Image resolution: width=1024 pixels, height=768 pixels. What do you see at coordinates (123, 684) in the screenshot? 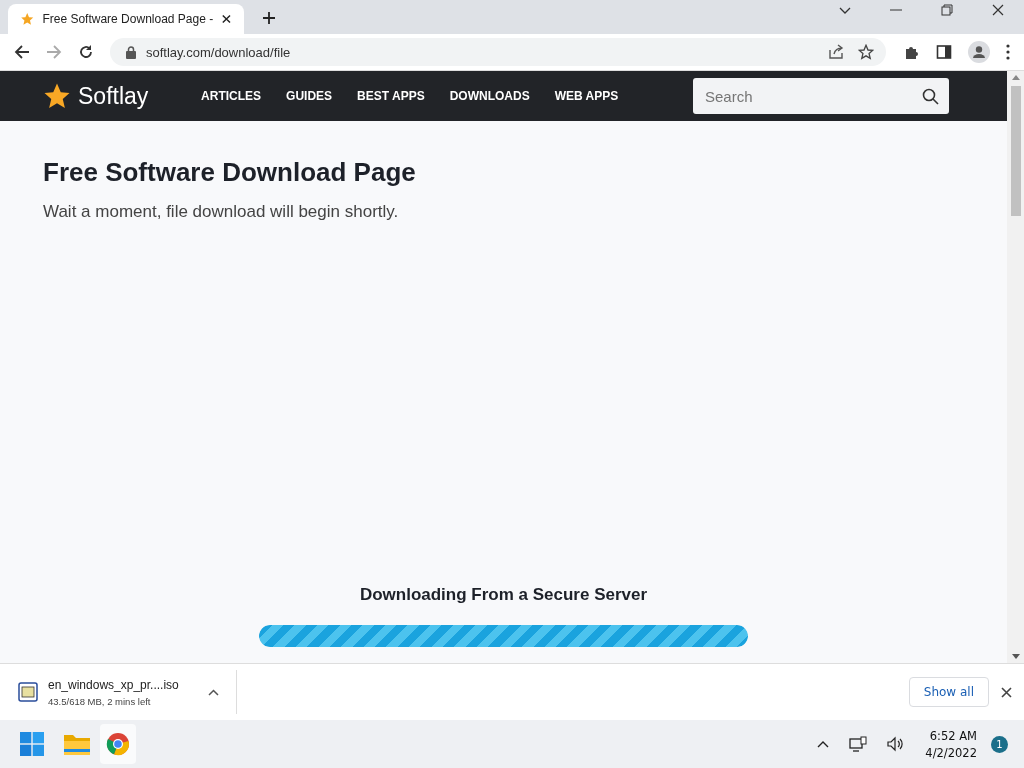
I see `file-name: en_windows_xp_pr....iso` at bounding box center [123, 684].